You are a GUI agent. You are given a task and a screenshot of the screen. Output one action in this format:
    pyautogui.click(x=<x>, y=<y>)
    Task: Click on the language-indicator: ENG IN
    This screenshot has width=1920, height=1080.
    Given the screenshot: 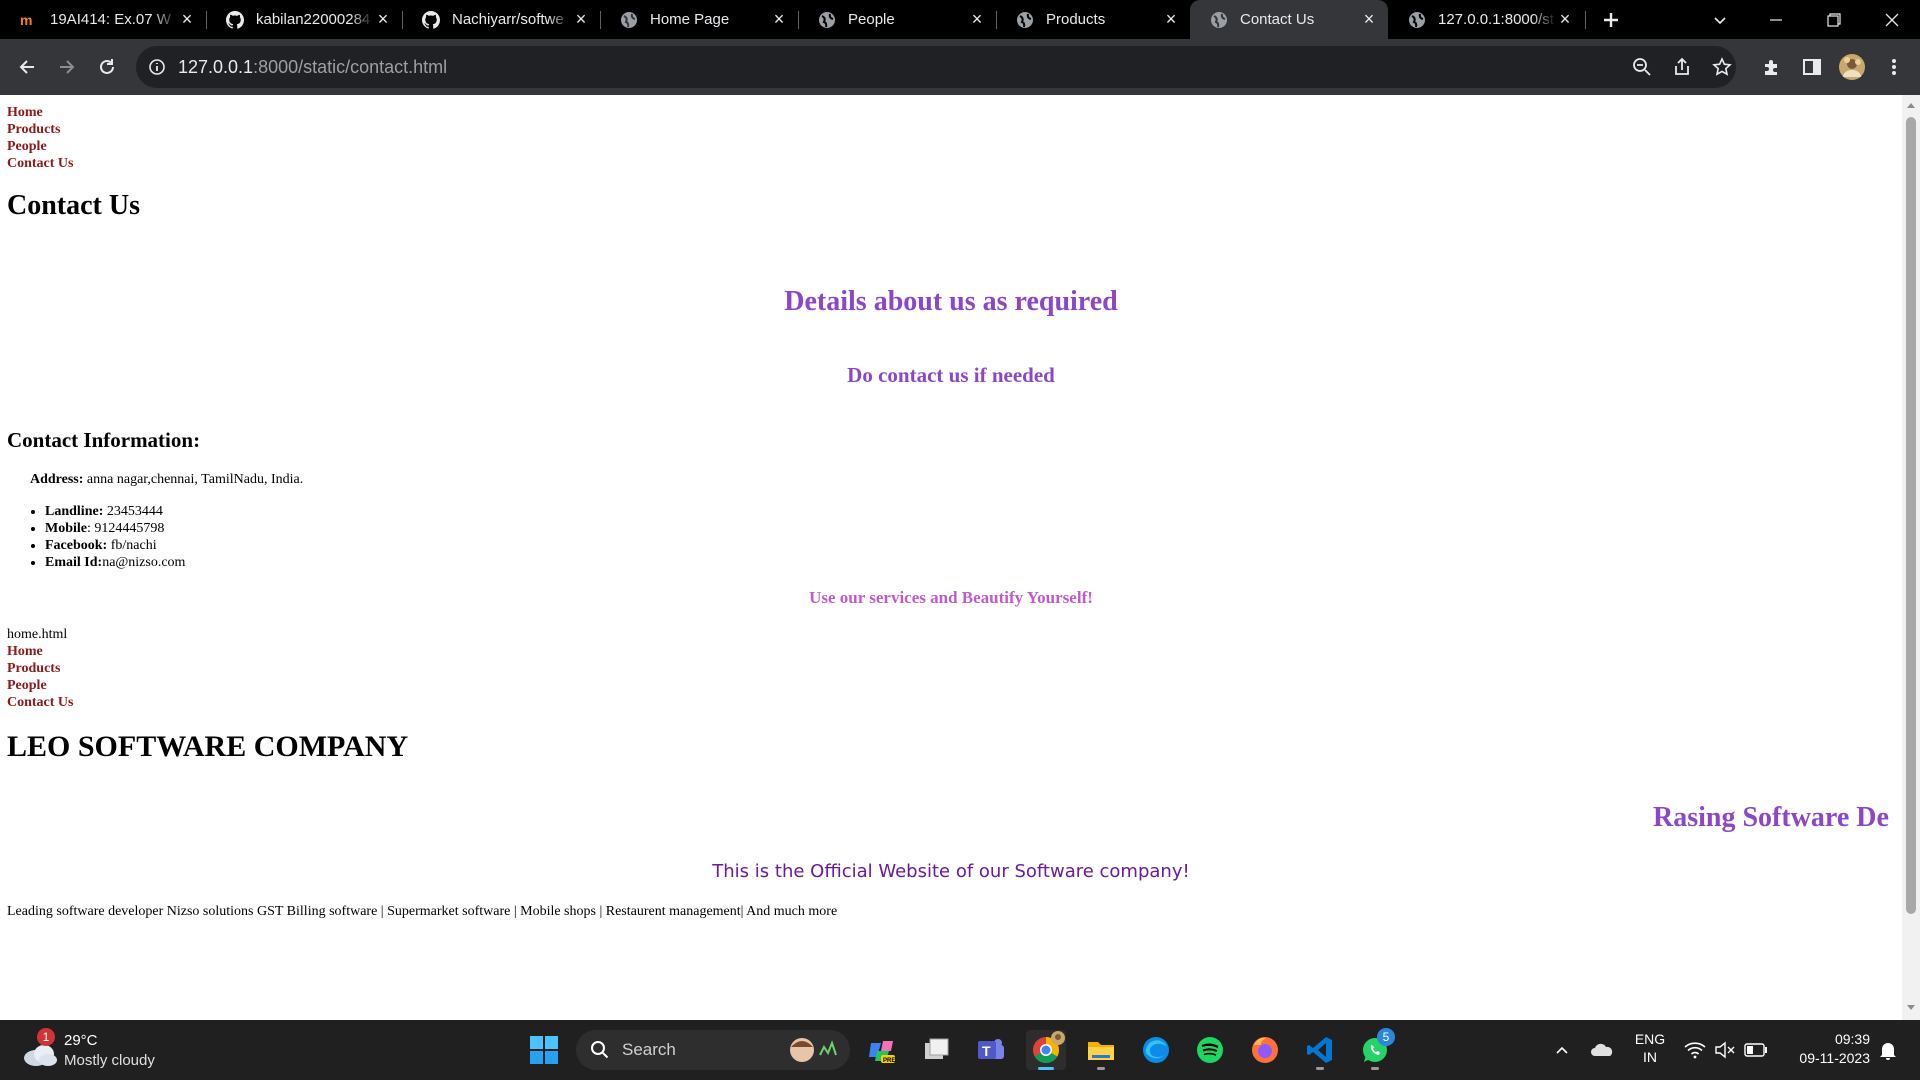 What is the action you would take?
    pyautogui.click(x=1650, y=1050)
    